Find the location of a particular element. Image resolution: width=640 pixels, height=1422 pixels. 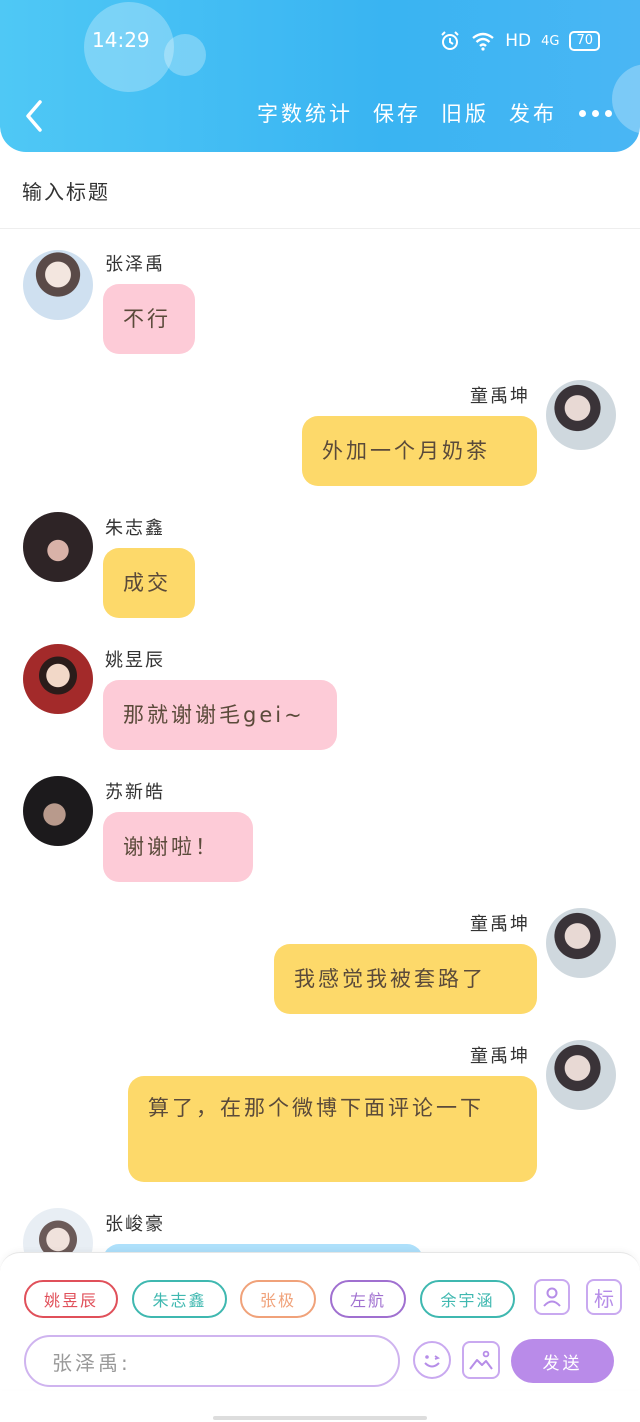

chat-message: 苏新皓 谢谢啦！ is located at coordinates (320, 822).